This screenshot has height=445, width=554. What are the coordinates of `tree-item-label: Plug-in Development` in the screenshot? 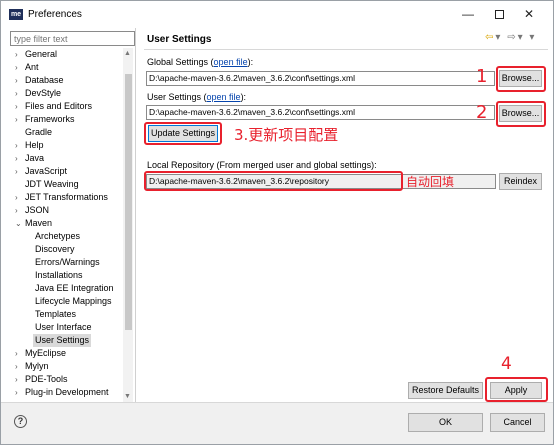 It's located at (67, 392).